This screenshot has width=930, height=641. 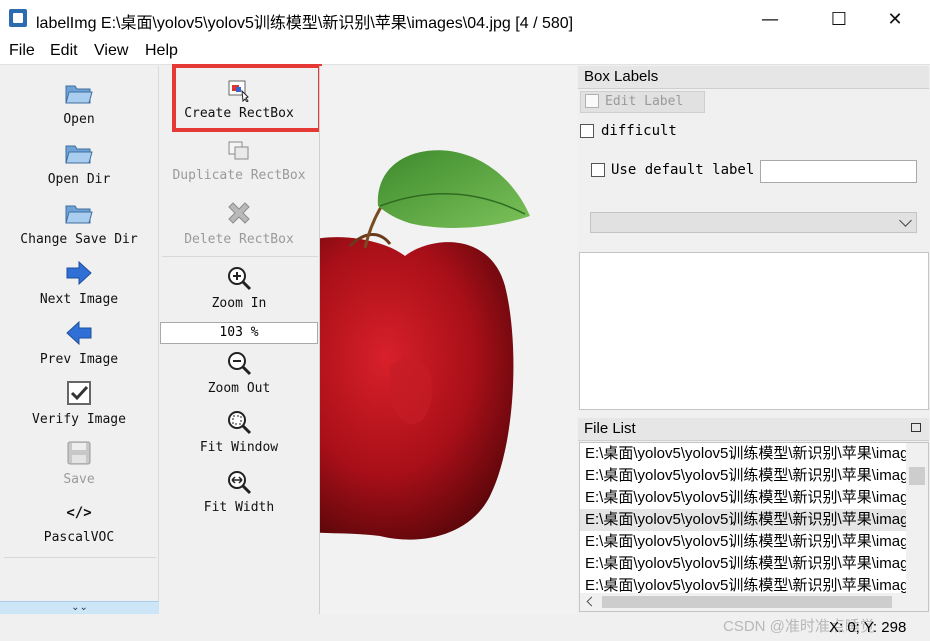 I want to click on delete-icon, so click(x=239, y=213).